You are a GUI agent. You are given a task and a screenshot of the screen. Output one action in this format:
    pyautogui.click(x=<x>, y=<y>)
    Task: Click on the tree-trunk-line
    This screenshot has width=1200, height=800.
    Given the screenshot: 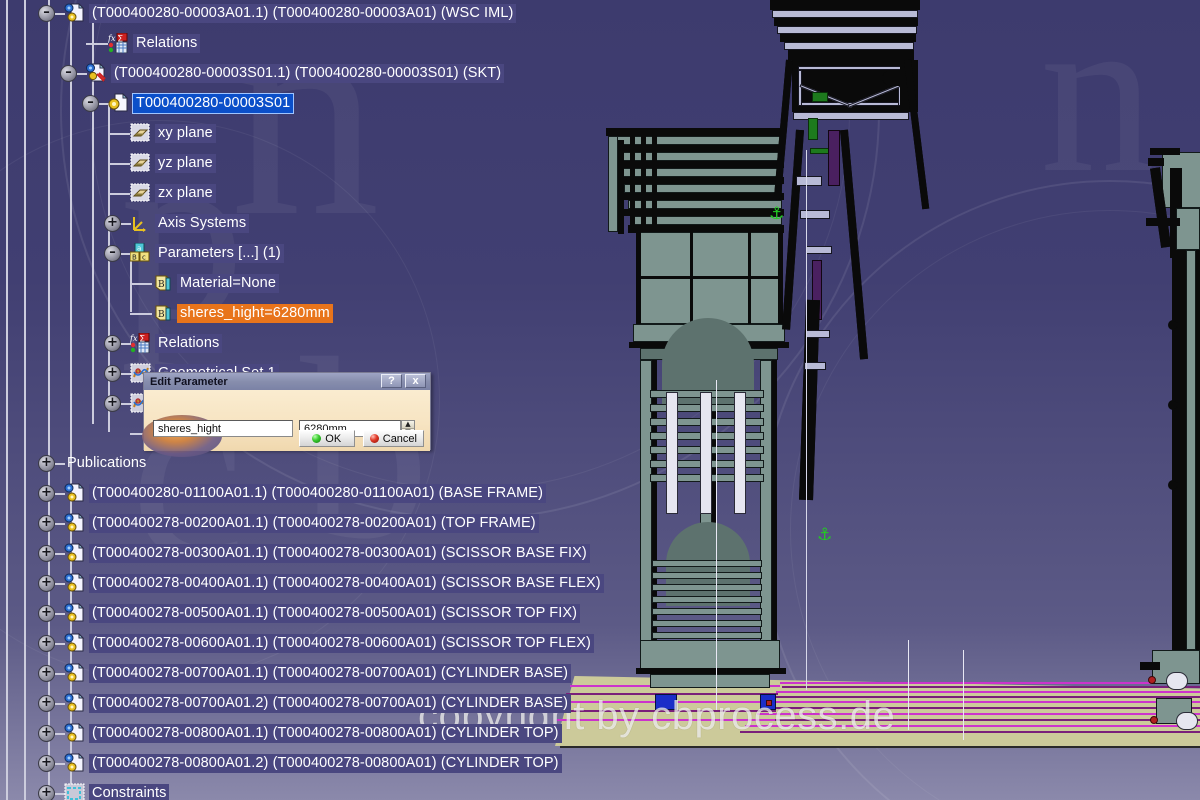 What is the action you would take?
    pyautogui.click(x=25, y=400)
    